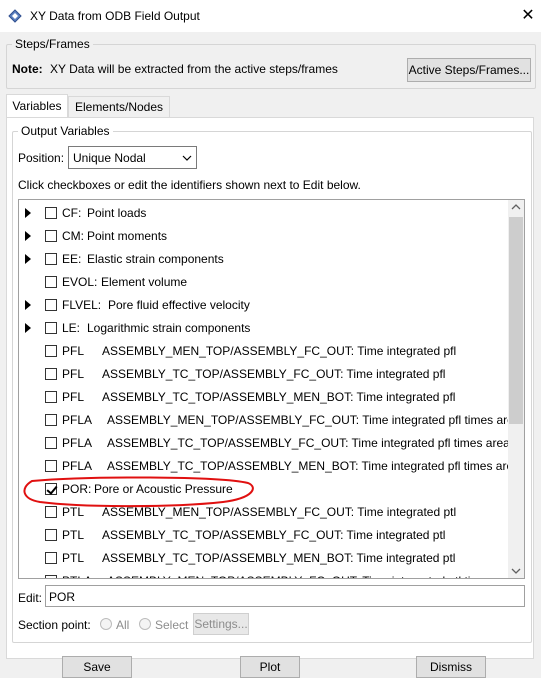  Describe the element at coordinates (30, 598) in the screenshot. I see `edit-label: Edit:` at that location.